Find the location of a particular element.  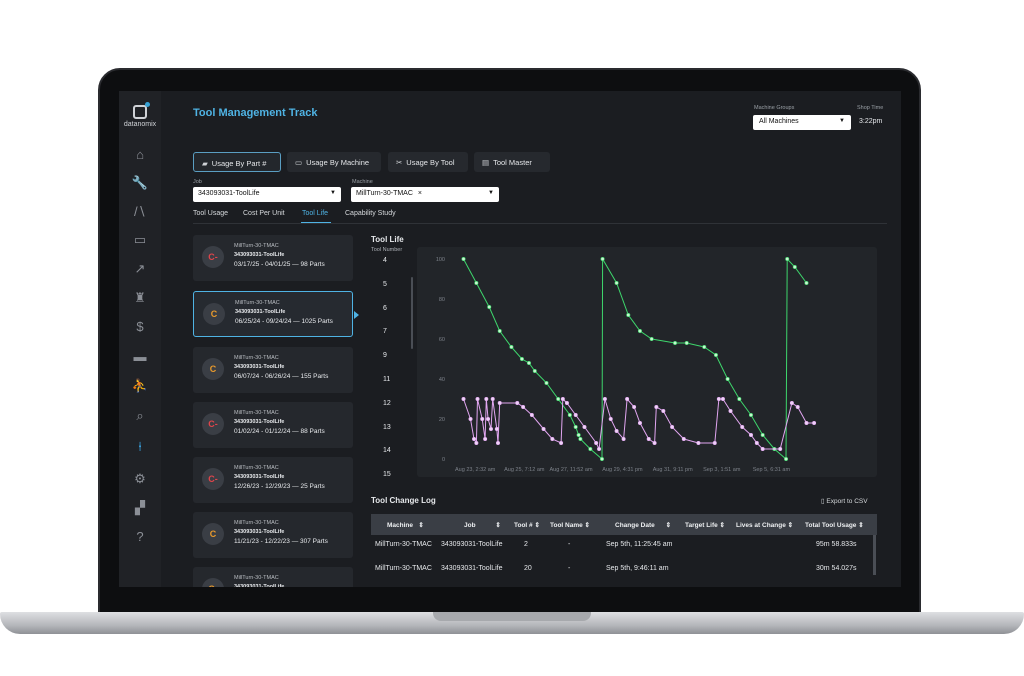

wrench-icon: 🔧 is located at coordinates (140, 183).